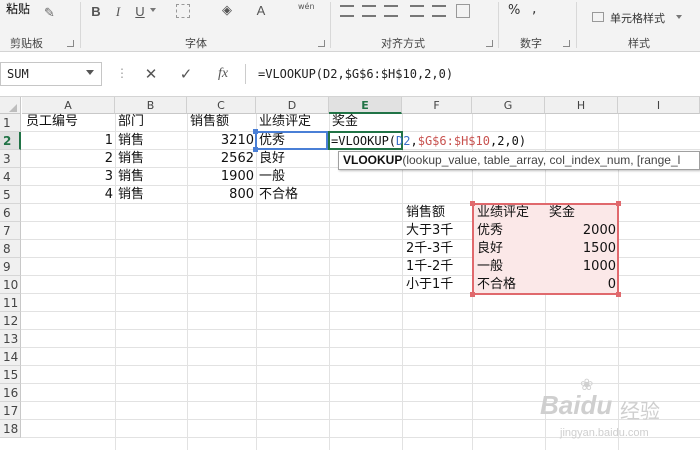 This screenshot has width=700, height=450. What do you see at coordinates (13, 108) in the screenshot?
I see `select-all-icon` at bounding box center [13, 108].